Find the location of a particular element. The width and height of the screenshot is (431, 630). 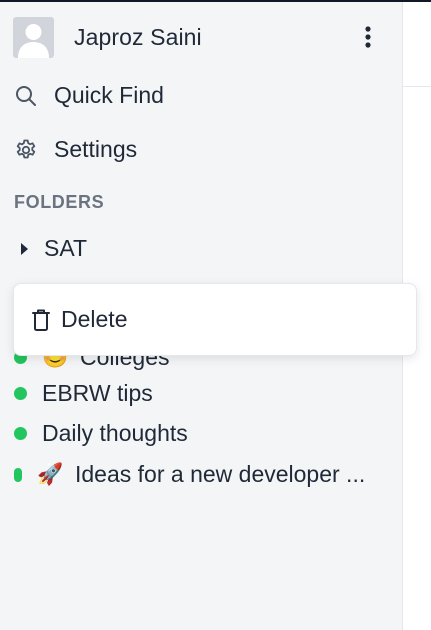

rocket-emoji-icon: 🚀 is located at coordinates (50, 474).